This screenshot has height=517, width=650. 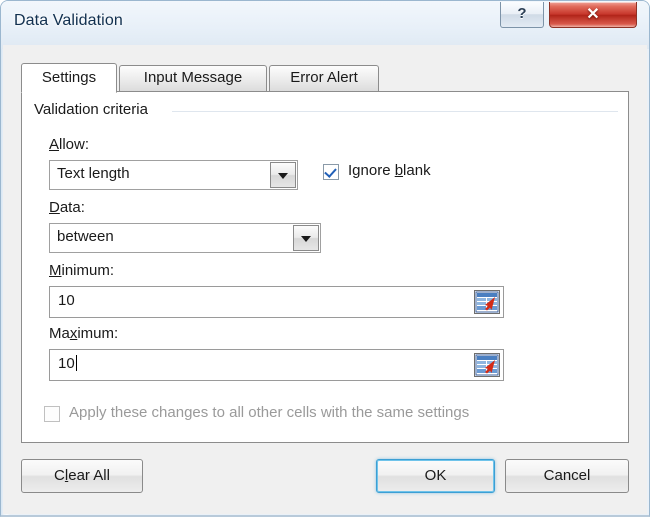 What do you see at coordinates (72, 207) in the screenshot?
I see `data-label-suffix: ata:` at bounding box center [72, 207].